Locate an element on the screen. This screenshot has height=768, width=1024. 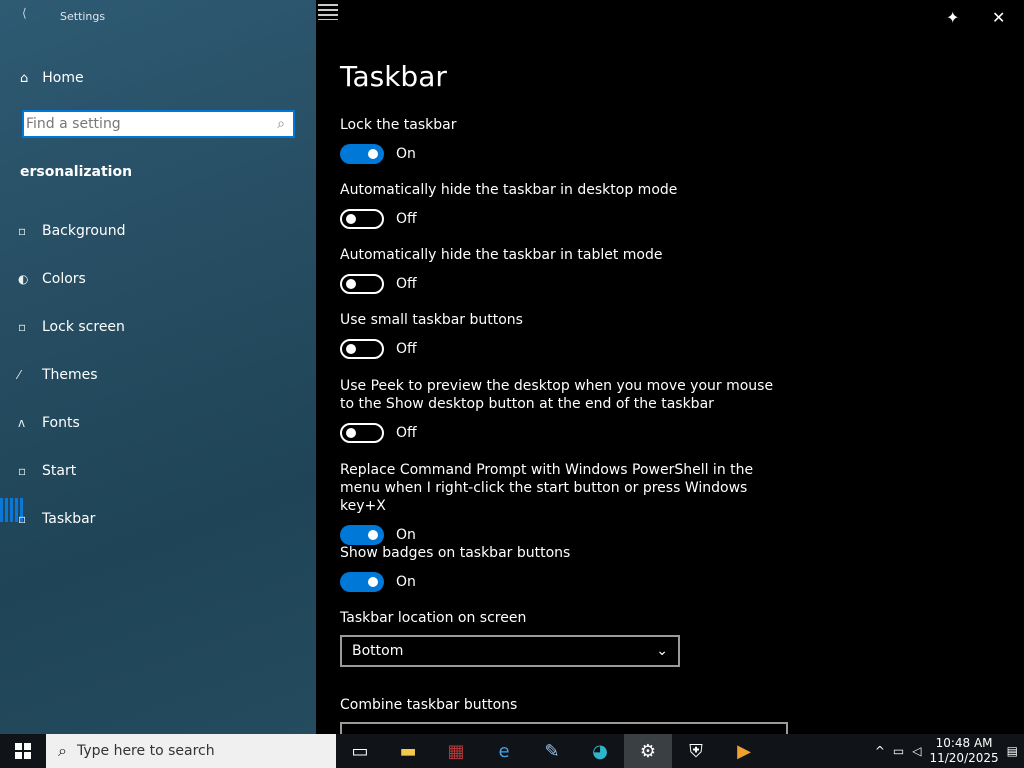
taskbar-search-box: ⌕ Type here to search is located at coordinates (191, 751).